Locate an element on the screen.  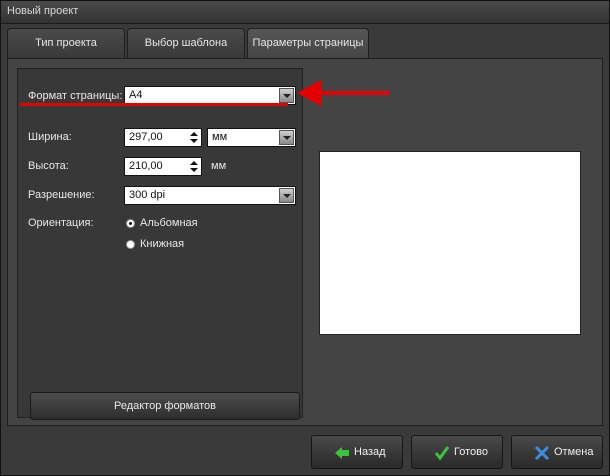
cancel-button: Отмена is located at coordinates (557, 452).